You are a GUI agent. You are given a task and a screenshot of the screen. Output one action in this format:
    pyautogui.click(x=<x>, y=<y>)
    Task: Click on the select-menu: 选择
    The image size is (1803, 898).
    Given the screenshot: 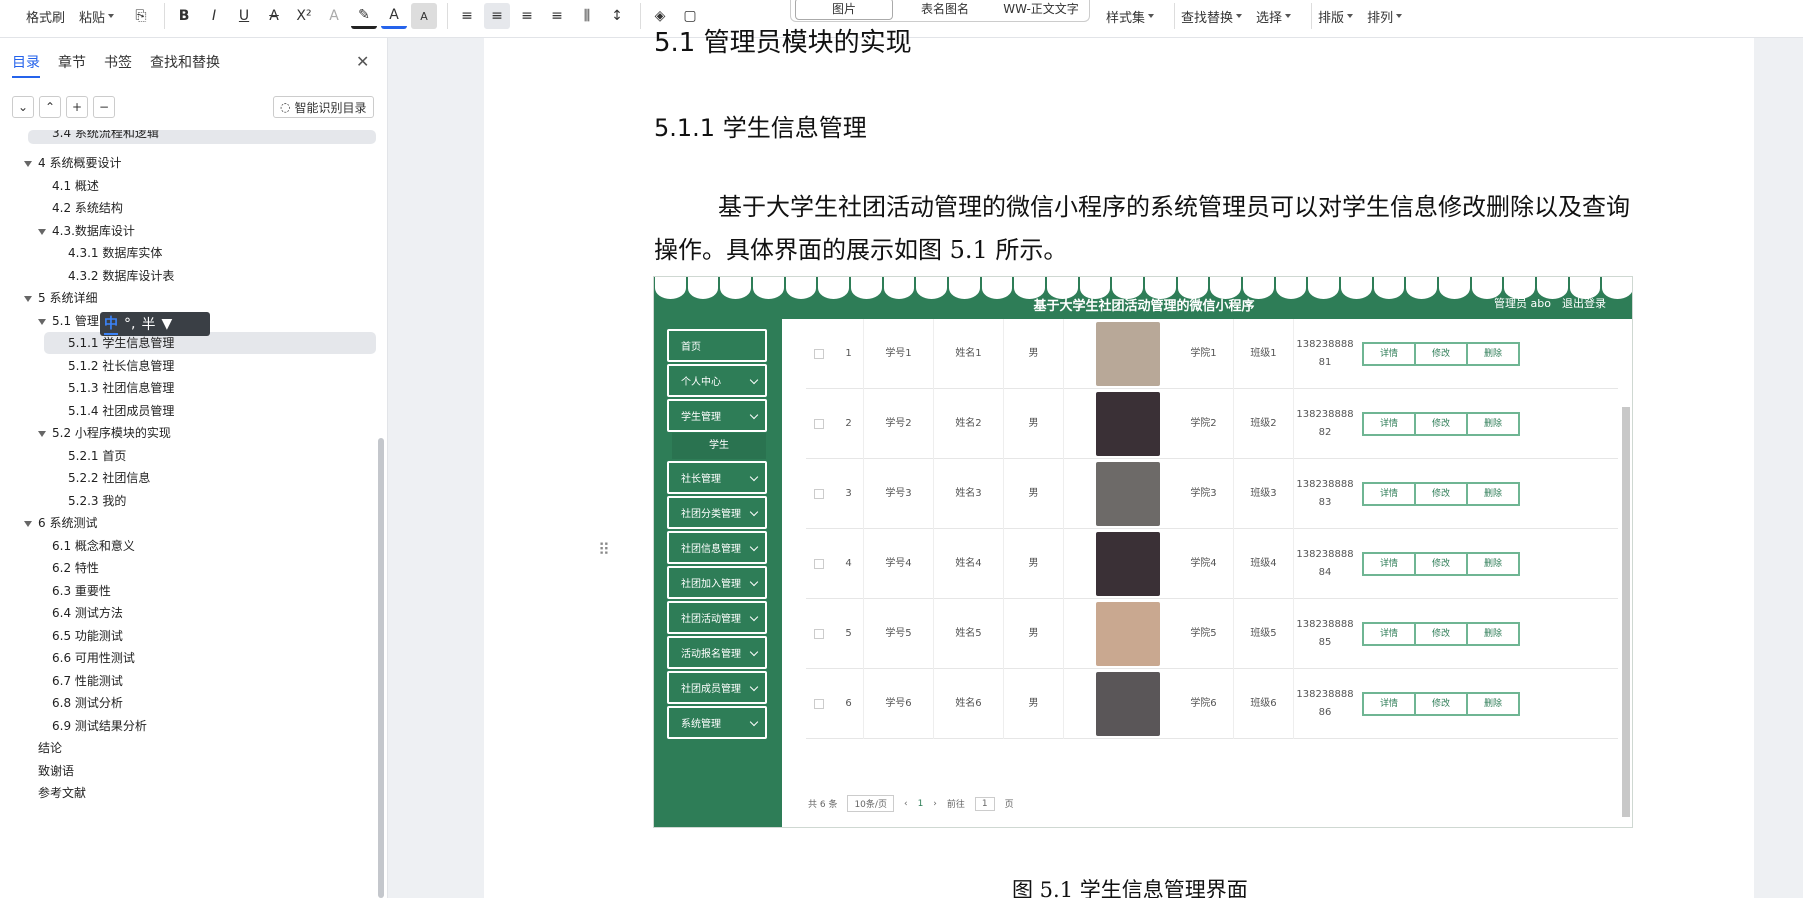 What is the action you would take?
    pyautogui.click(x=1274, y=16)
    